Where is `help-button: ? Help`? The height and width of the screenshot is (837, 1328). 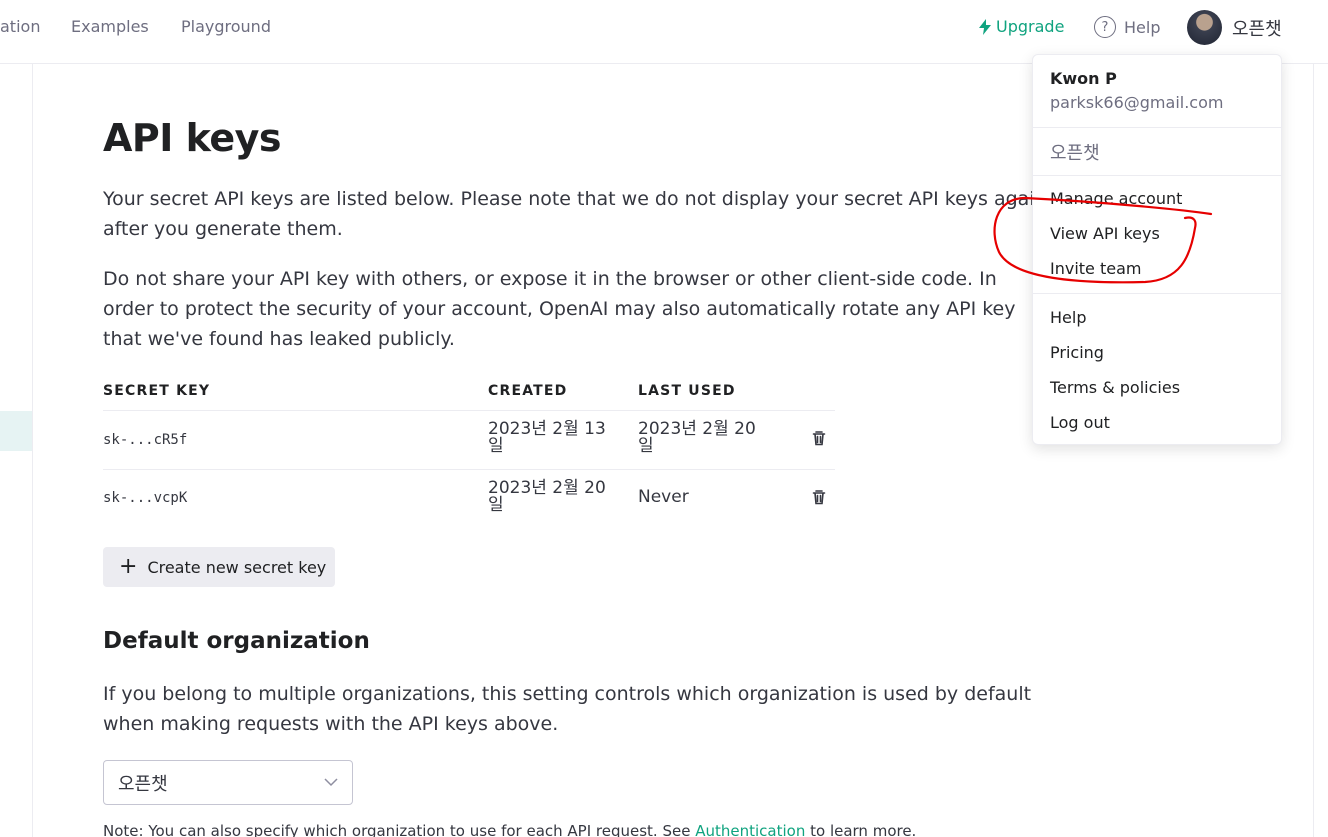
help-button: ? Help is located at coordinates (1127, 27).